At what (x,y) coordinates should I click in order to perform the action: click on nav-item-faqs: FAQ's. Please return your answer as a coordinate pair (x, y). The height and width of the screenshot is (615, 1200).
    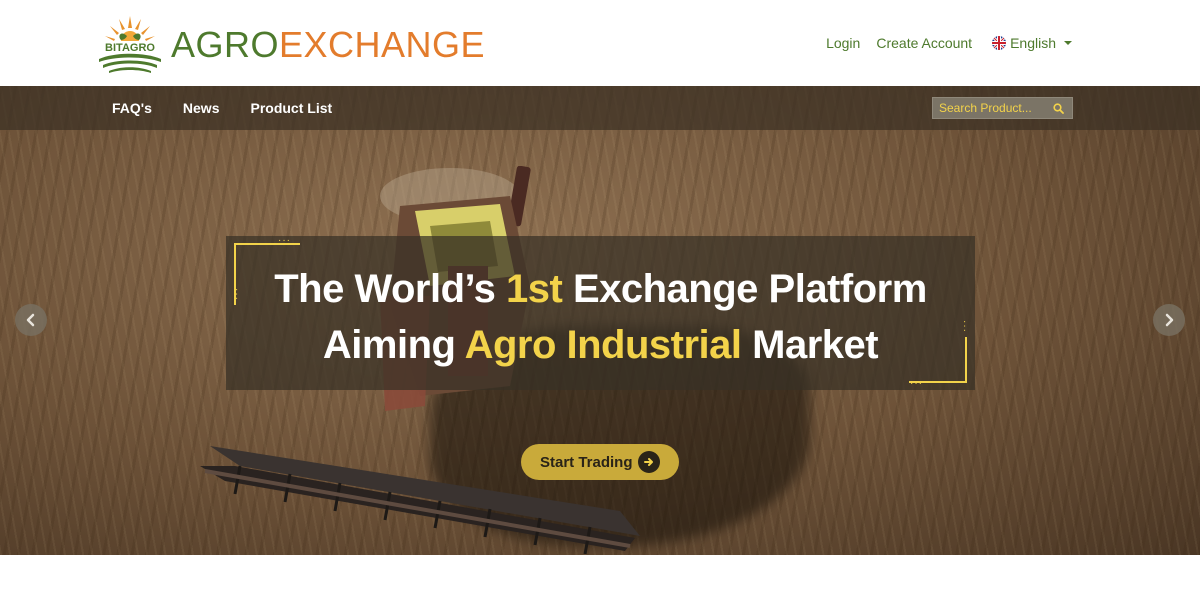
    Looking at the image, I should click on (132, 108).